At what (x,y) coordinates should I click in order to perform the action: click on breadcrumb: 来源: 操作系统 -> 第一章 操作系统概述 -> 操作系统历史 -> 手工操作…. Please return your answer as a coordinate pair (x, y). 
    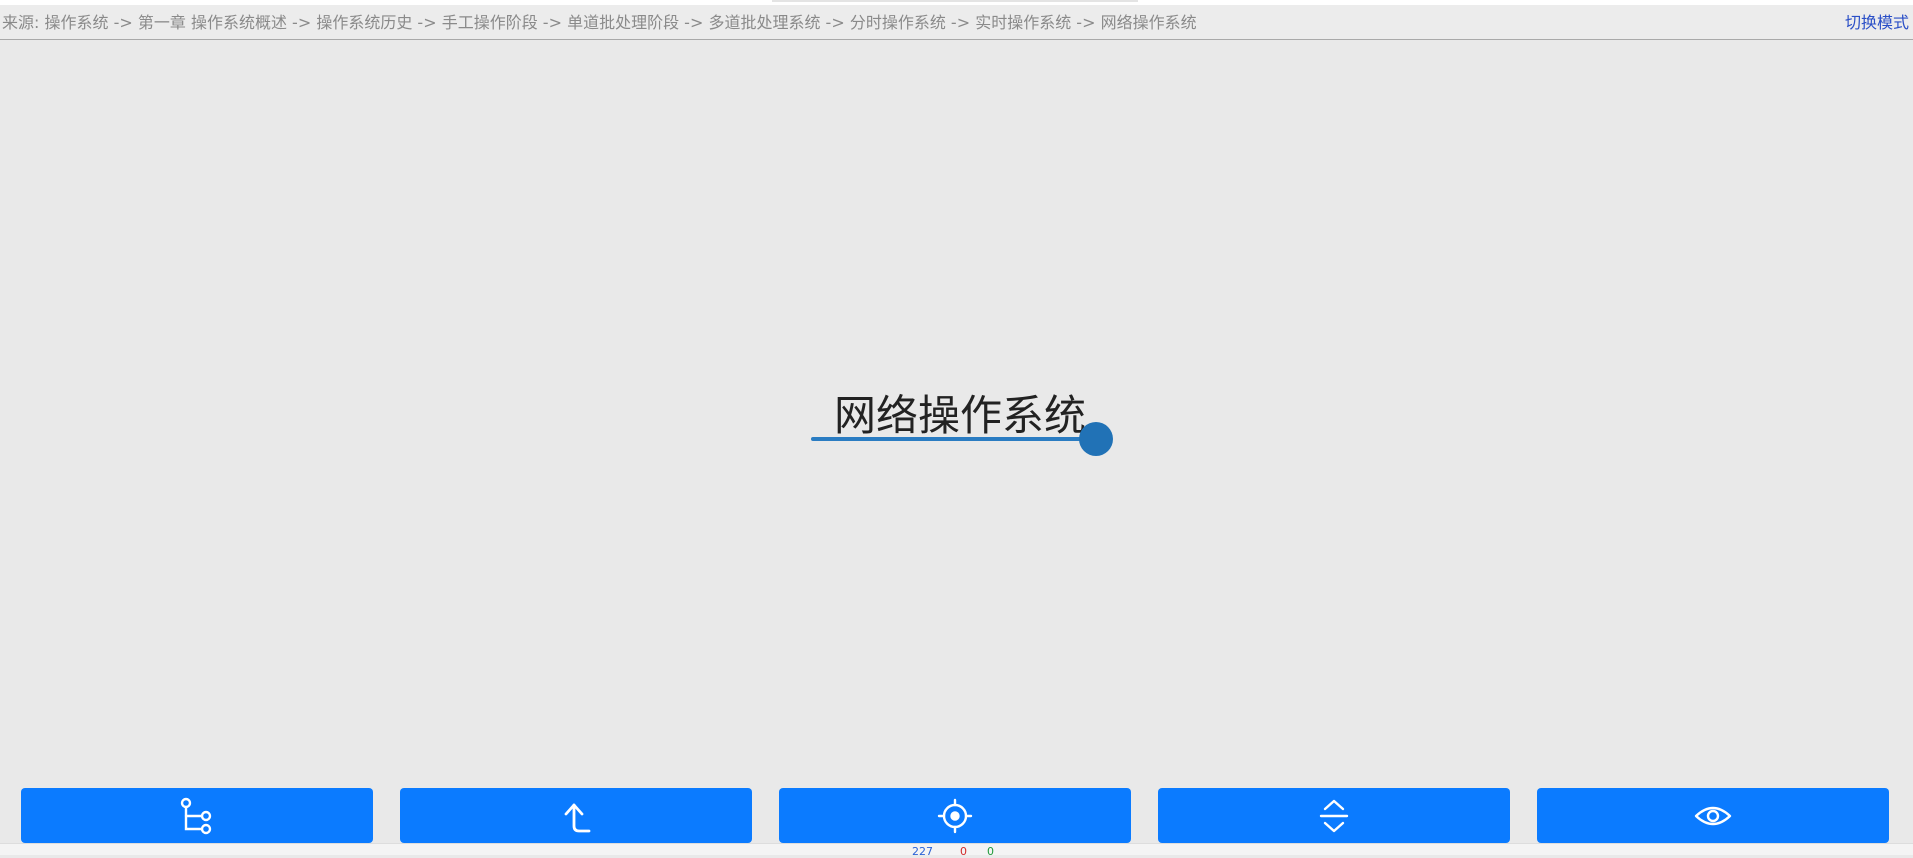
    Looking at the image, I should click on (599, 23).